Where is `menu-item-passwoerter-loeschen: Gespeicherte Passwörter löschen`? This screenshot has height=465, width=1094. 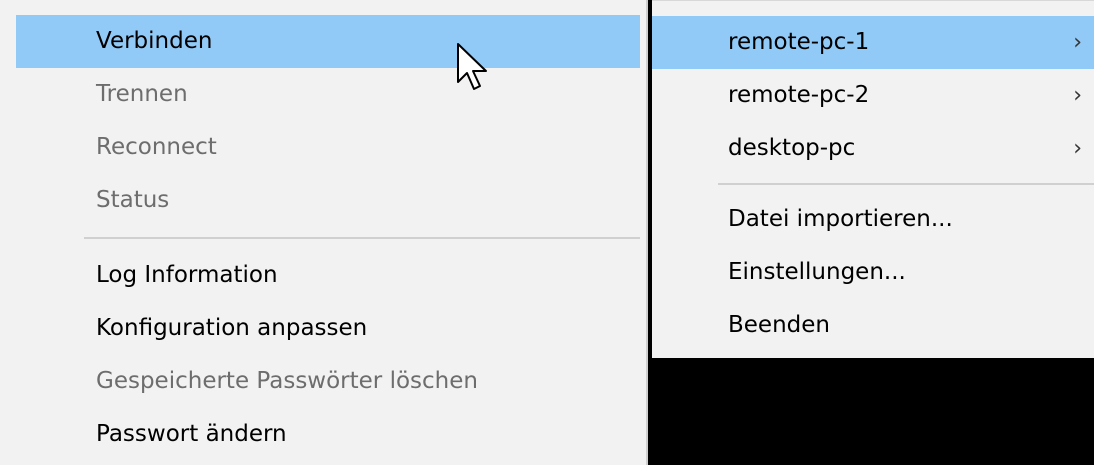
menu-item-passwoerter-loeschen: Gespeicherte Passwörter löschen is located at coordinates (328, 381).